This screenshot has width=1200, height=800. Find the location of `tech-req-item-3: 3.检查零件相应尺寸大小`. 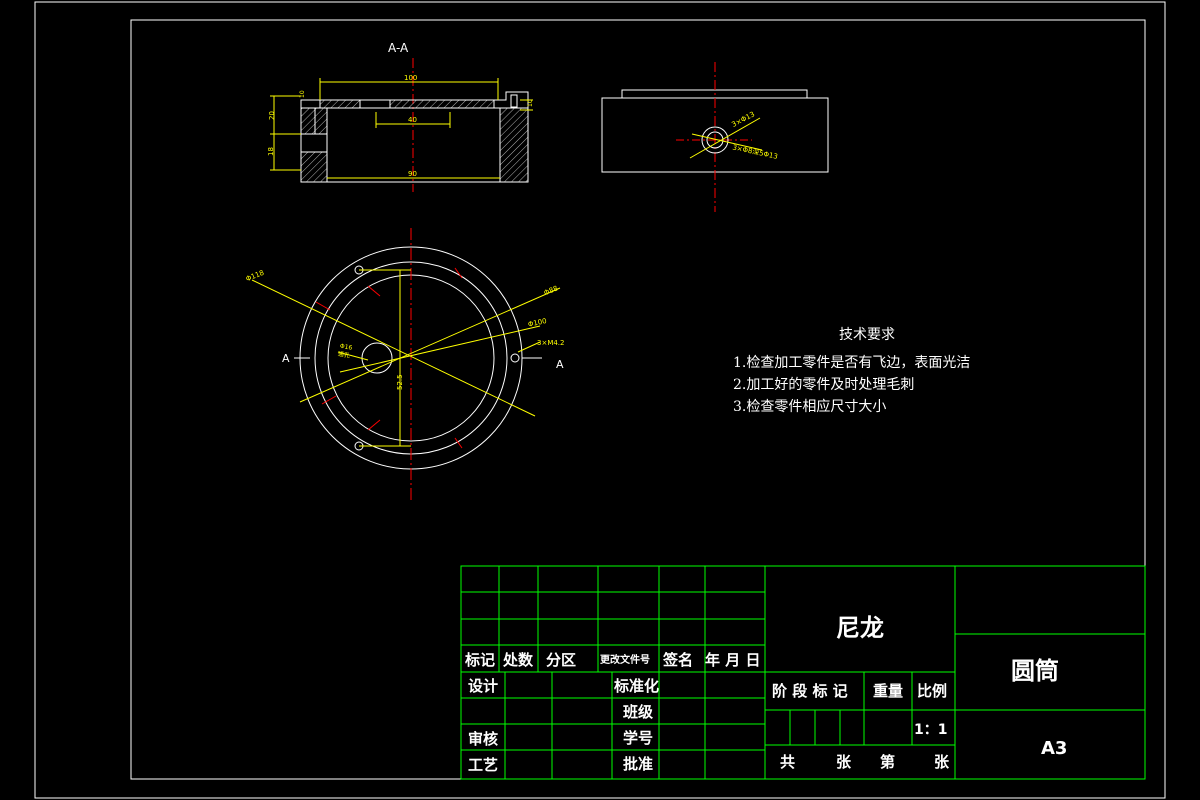

tech-req-item-3: 3.检查零件相应尺寸大小 is located at coordinates (809, 406).